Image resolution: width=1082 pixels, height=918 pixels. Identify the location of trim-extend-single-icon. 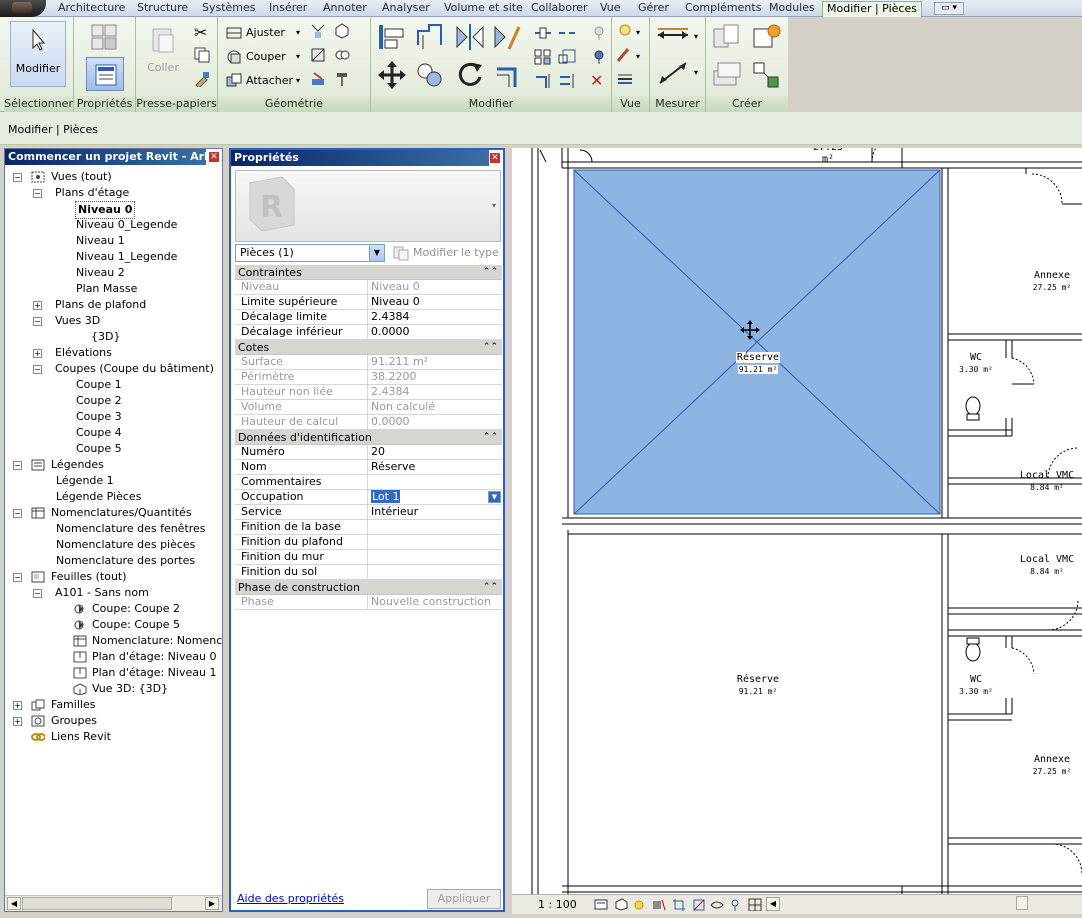
(543, 81).